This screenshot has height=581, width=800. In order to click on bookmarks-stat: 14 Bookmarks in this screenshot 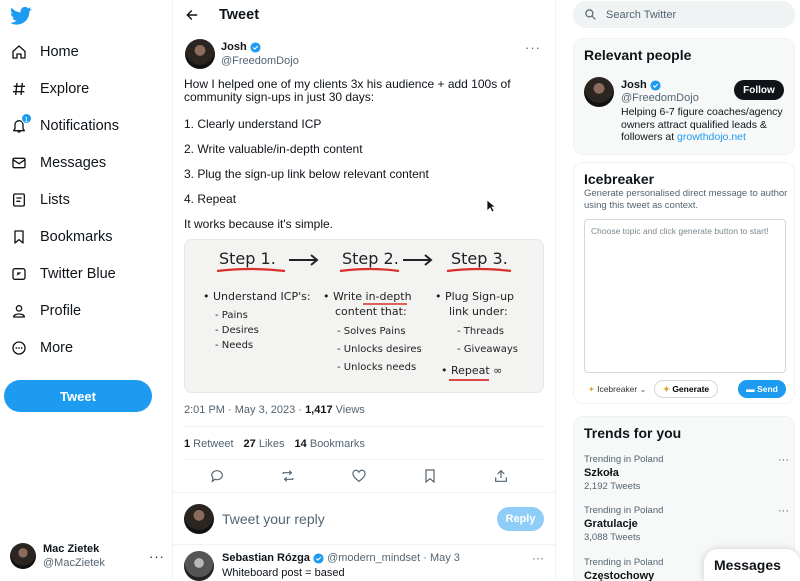, I will do `click(330, 444)`.